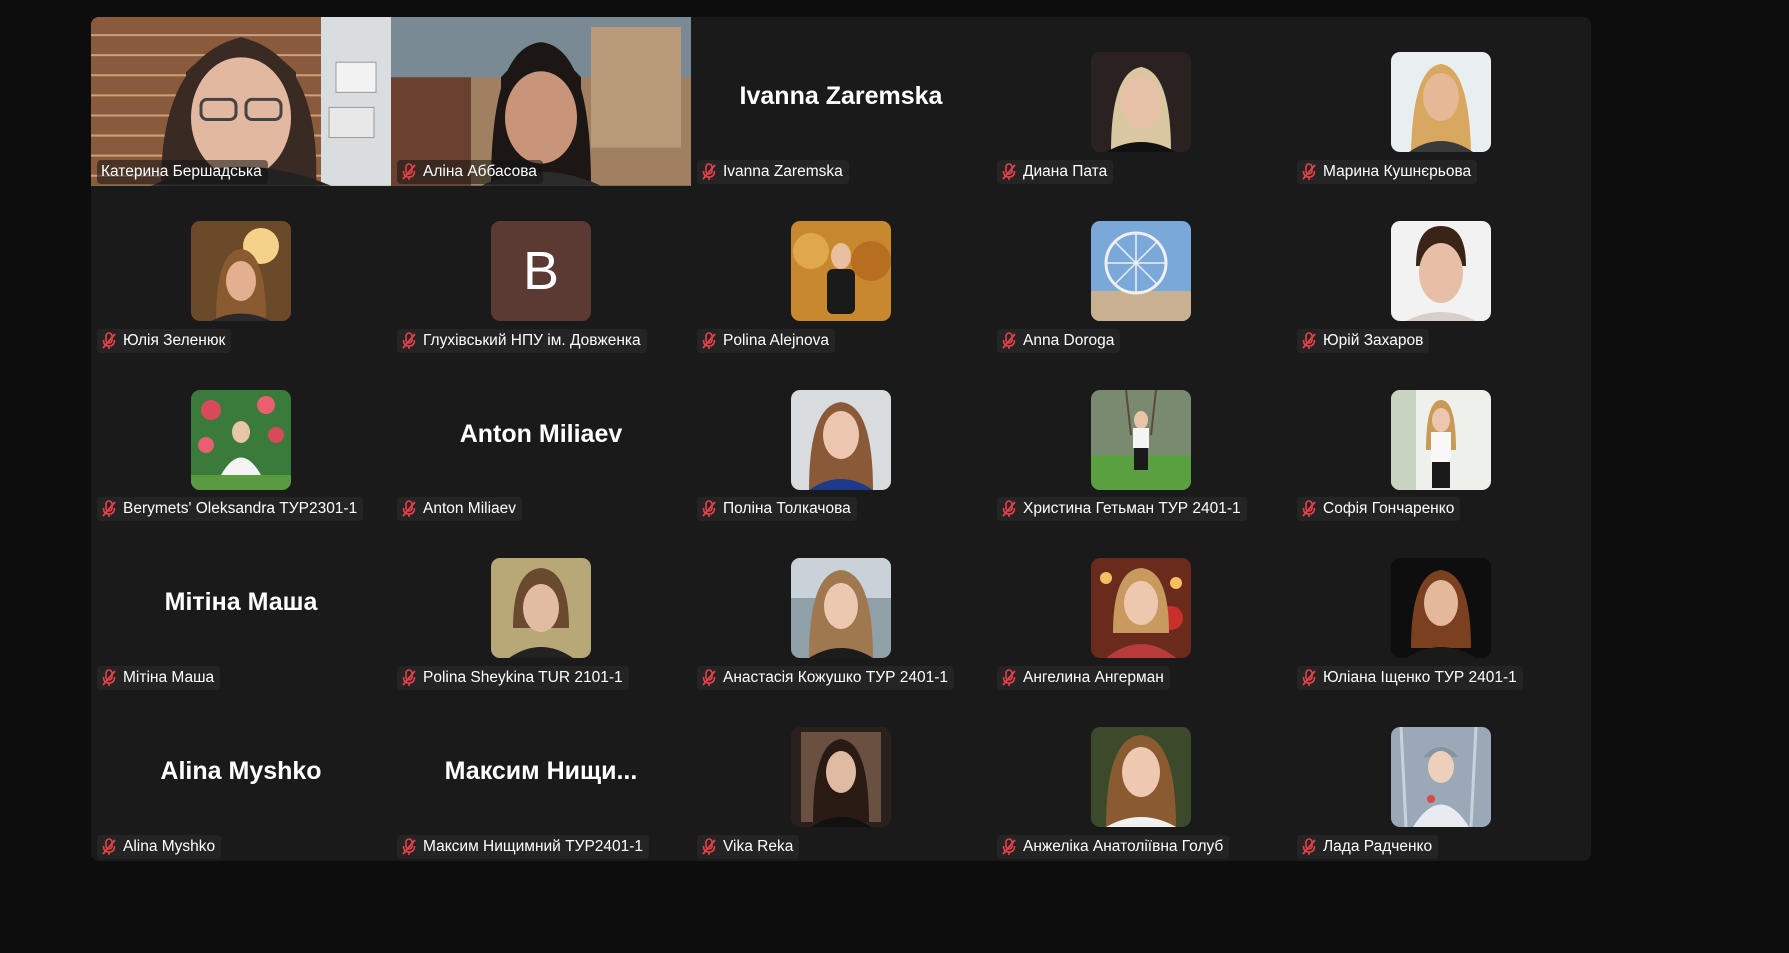 The image size is (1789, 953). I want to click on participant-tile: Polina Alejnova, so click(841, 270).